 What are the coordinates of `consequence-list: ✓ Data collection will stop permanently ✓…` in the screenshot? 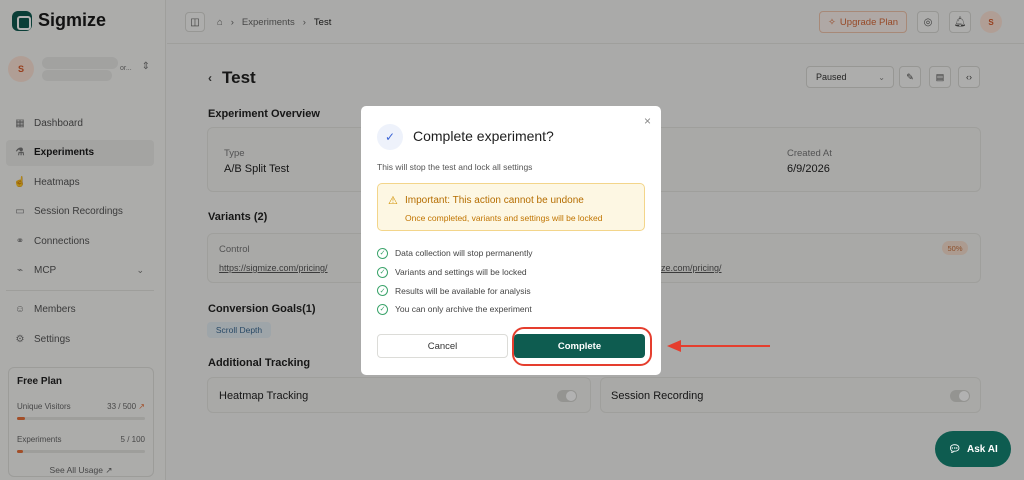 It's located at (454, 281).